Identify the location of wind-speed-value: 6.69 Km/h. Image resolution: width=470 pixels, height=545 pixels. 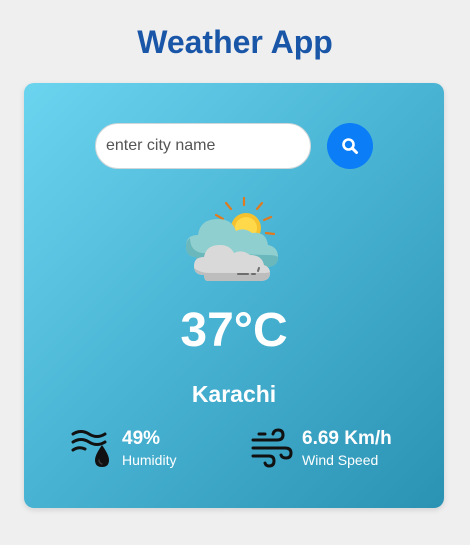
(347, 438).